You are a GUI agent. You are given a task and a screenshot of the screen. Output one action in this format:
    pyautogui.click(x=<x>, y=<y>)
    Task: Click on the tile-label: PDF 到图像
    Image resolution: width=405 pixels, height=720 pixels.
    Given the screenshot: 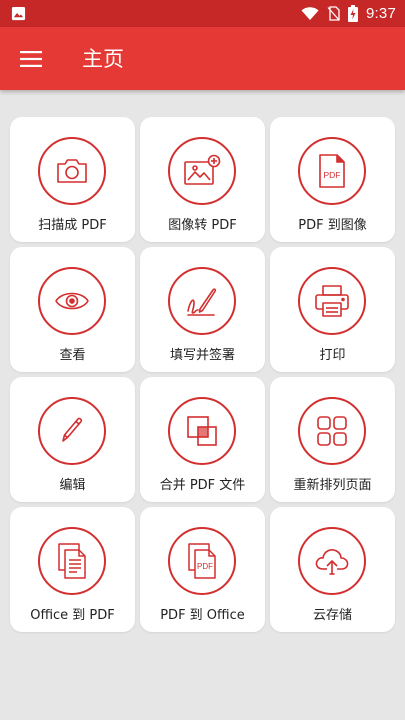 What is the action you would take?
    pyautogui.click(x=332, y=225)
    